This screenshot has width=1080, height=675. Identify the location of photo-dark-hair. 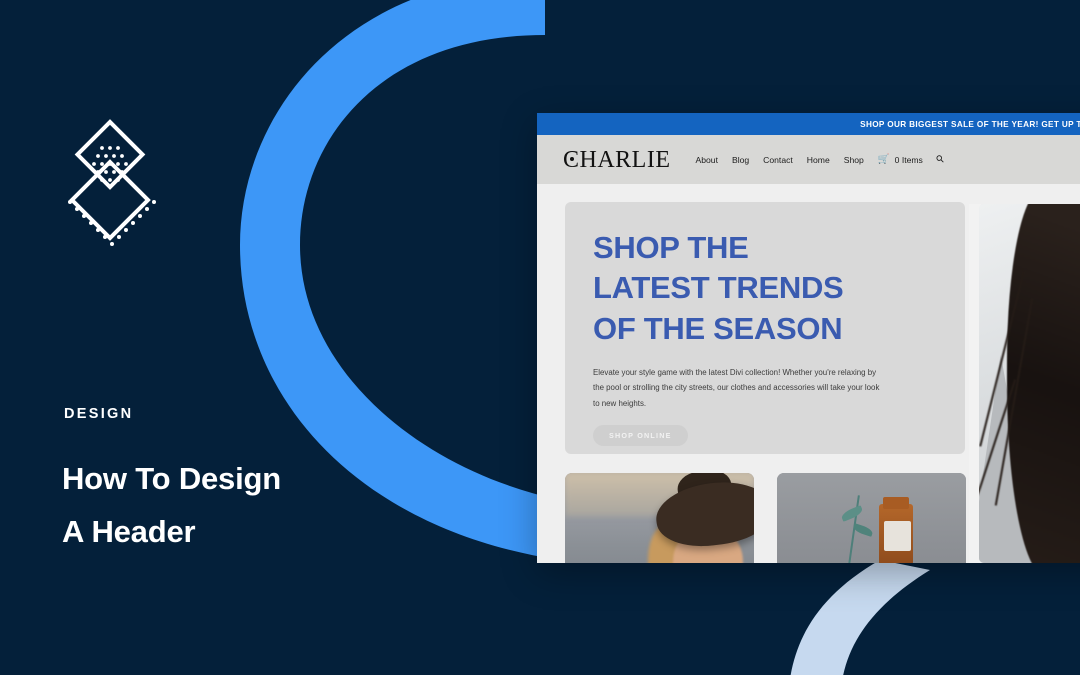
(1029, 383).